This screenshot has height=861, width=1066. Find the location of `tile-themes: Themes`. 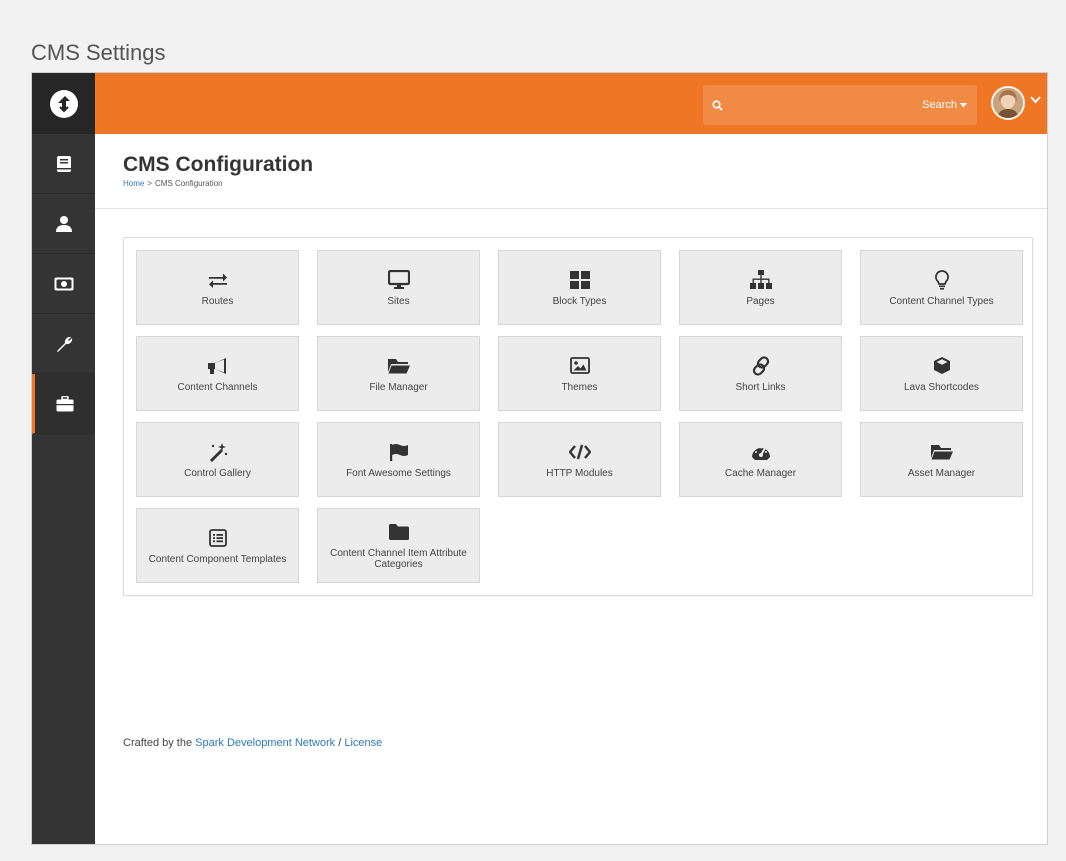

tile-themes: Themes is located at coordinates (579, 373).